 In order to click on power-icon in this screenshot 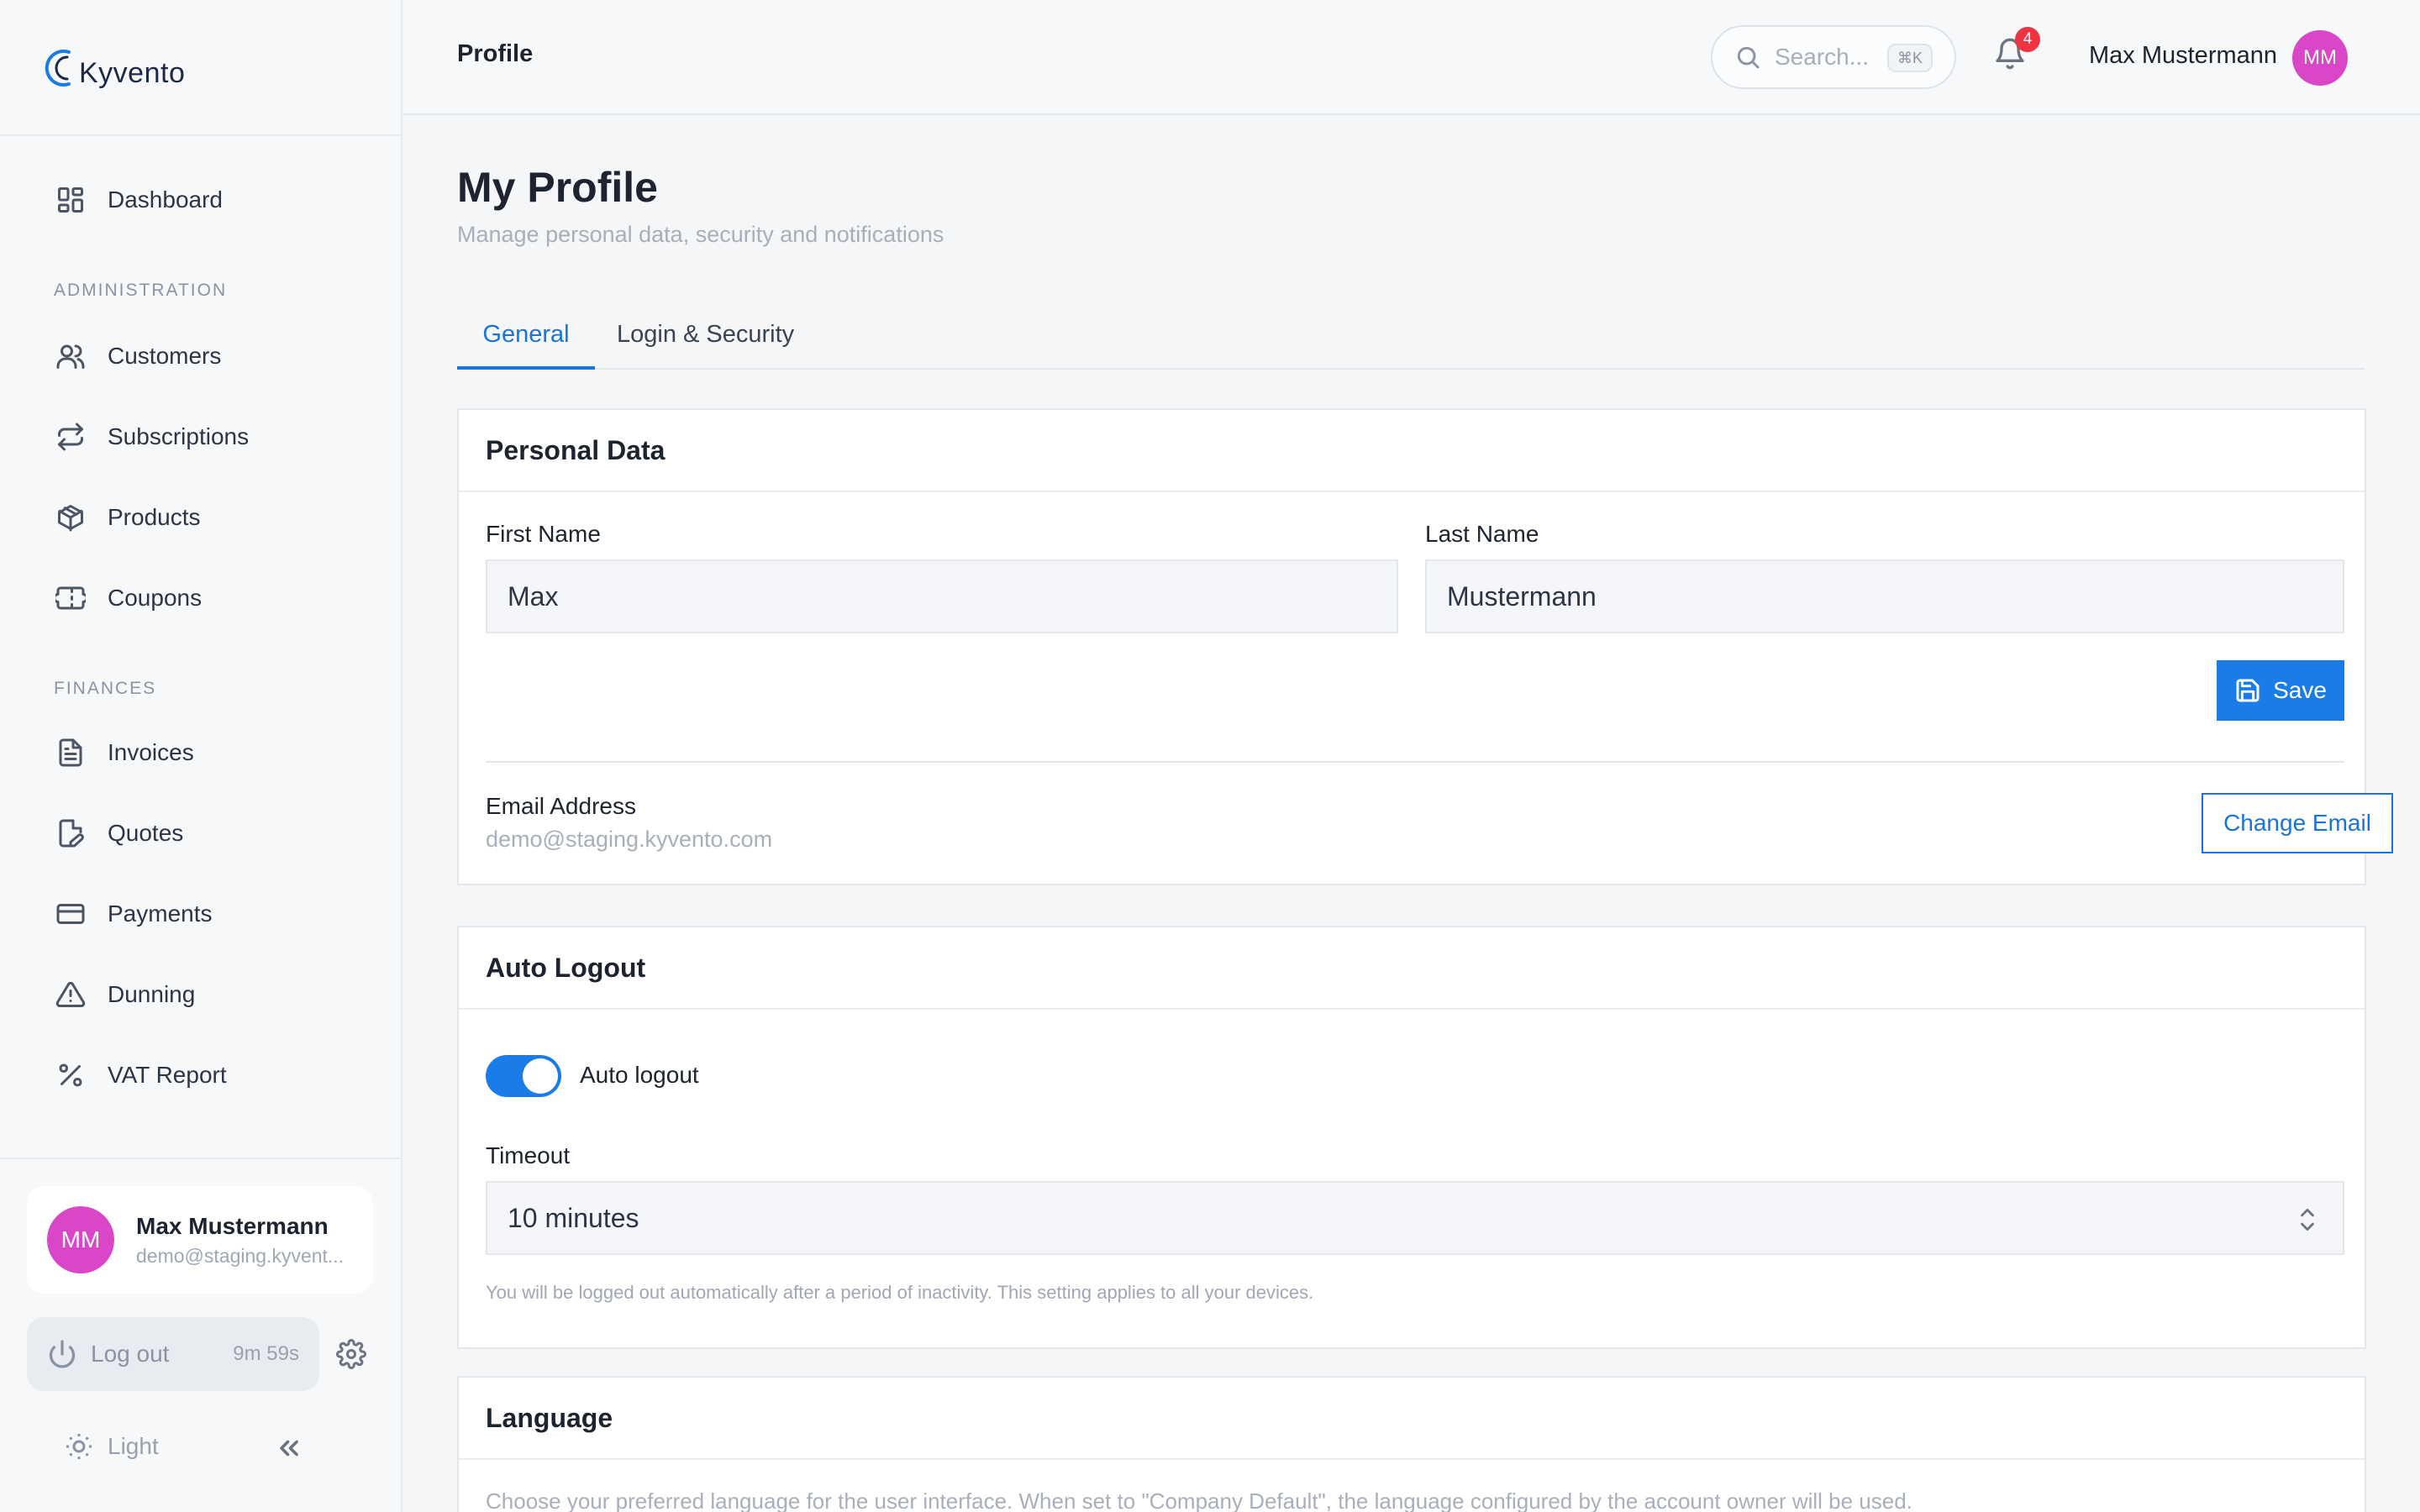, I will do `click(62, 1354)`.